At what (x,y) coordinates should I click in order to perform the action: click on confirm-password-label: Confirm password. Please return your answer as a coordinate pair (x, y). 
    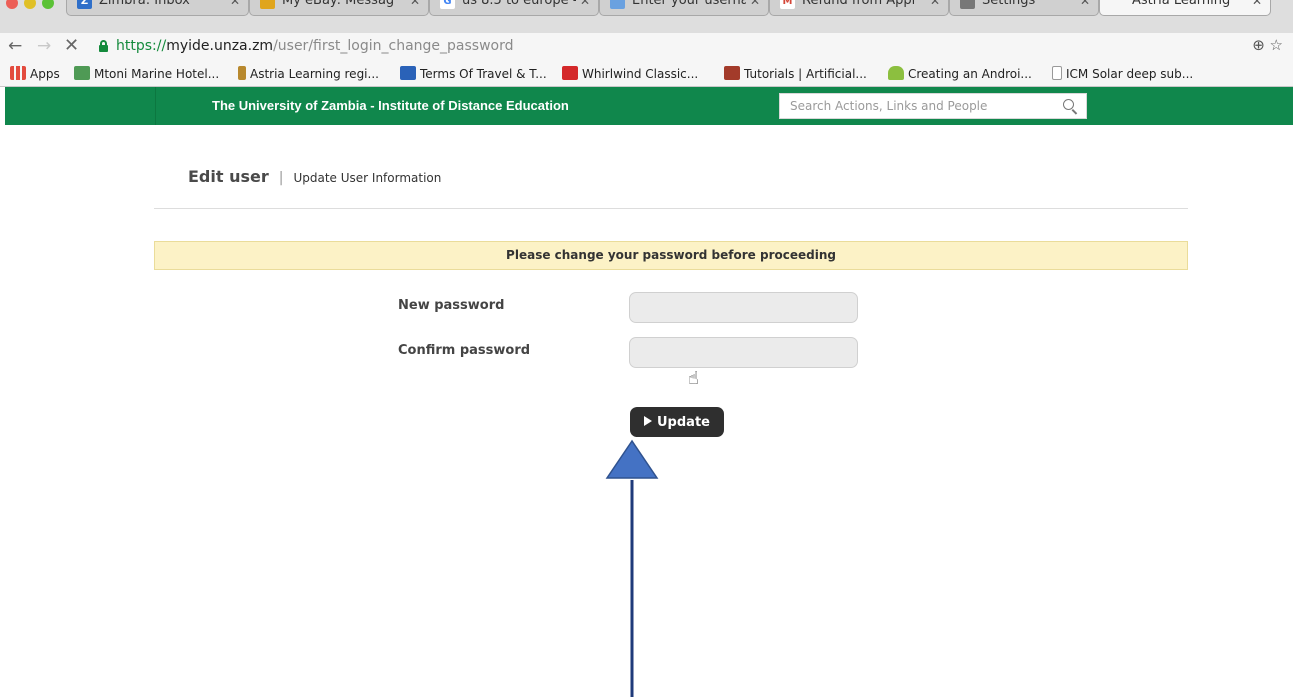
    Looking at the image, I should click on (464, 350).